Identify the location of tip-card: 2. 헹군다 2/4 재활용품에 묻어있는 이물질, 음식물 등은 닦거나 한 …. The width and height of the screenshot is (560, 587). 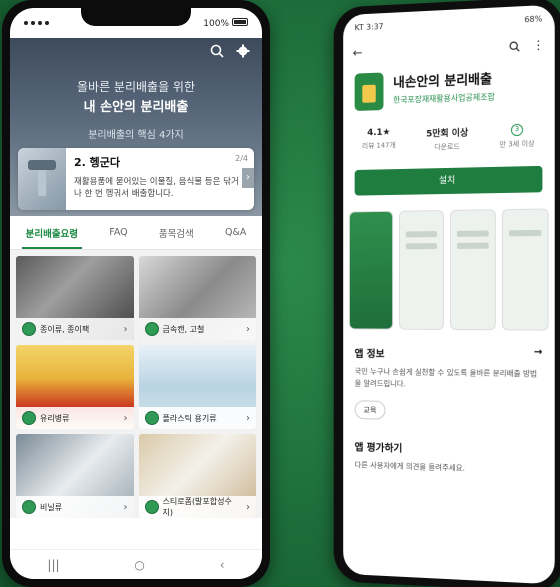
(136, 179).